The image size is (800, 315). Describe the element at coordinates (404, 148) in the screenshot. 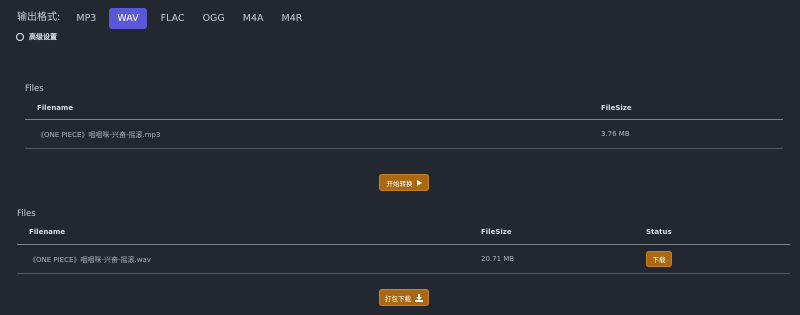

I see `input-row-divider` at that location.